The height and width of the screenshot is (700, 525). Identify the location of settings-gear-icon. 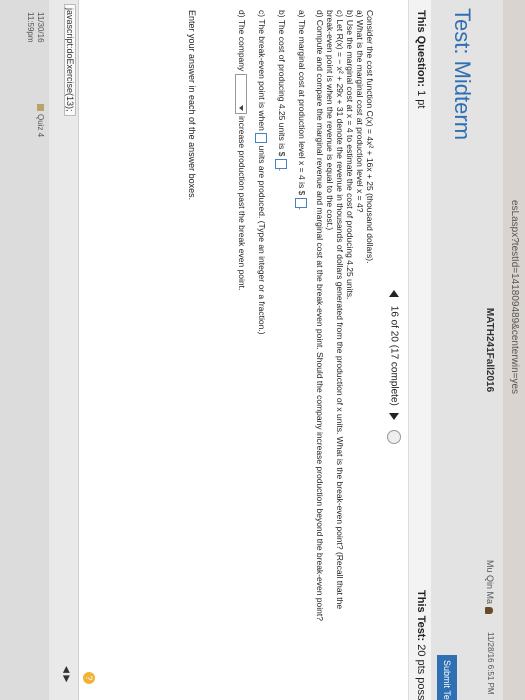
(394, 437).